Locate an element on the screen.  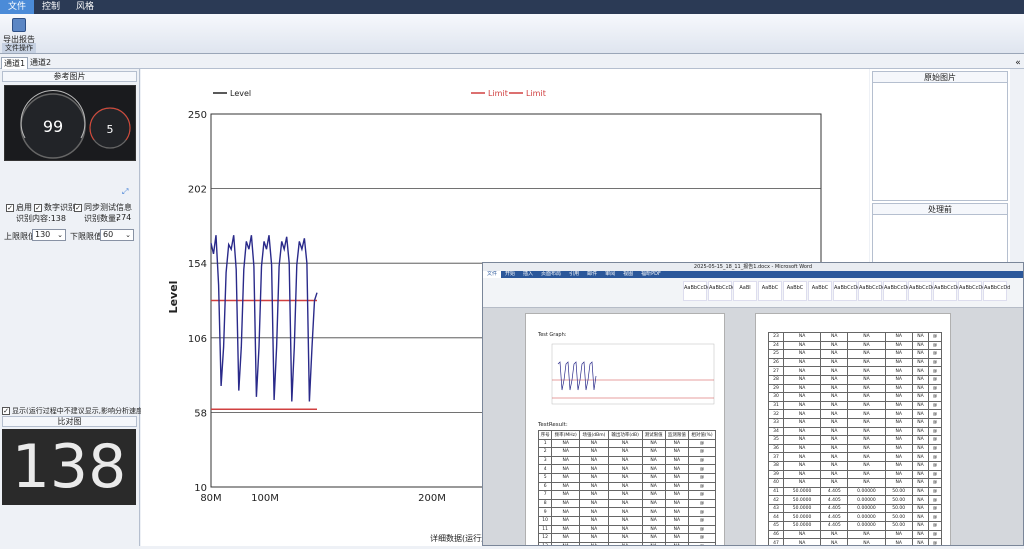
compare-image-value: 138 is located at coordinates (69, 467).